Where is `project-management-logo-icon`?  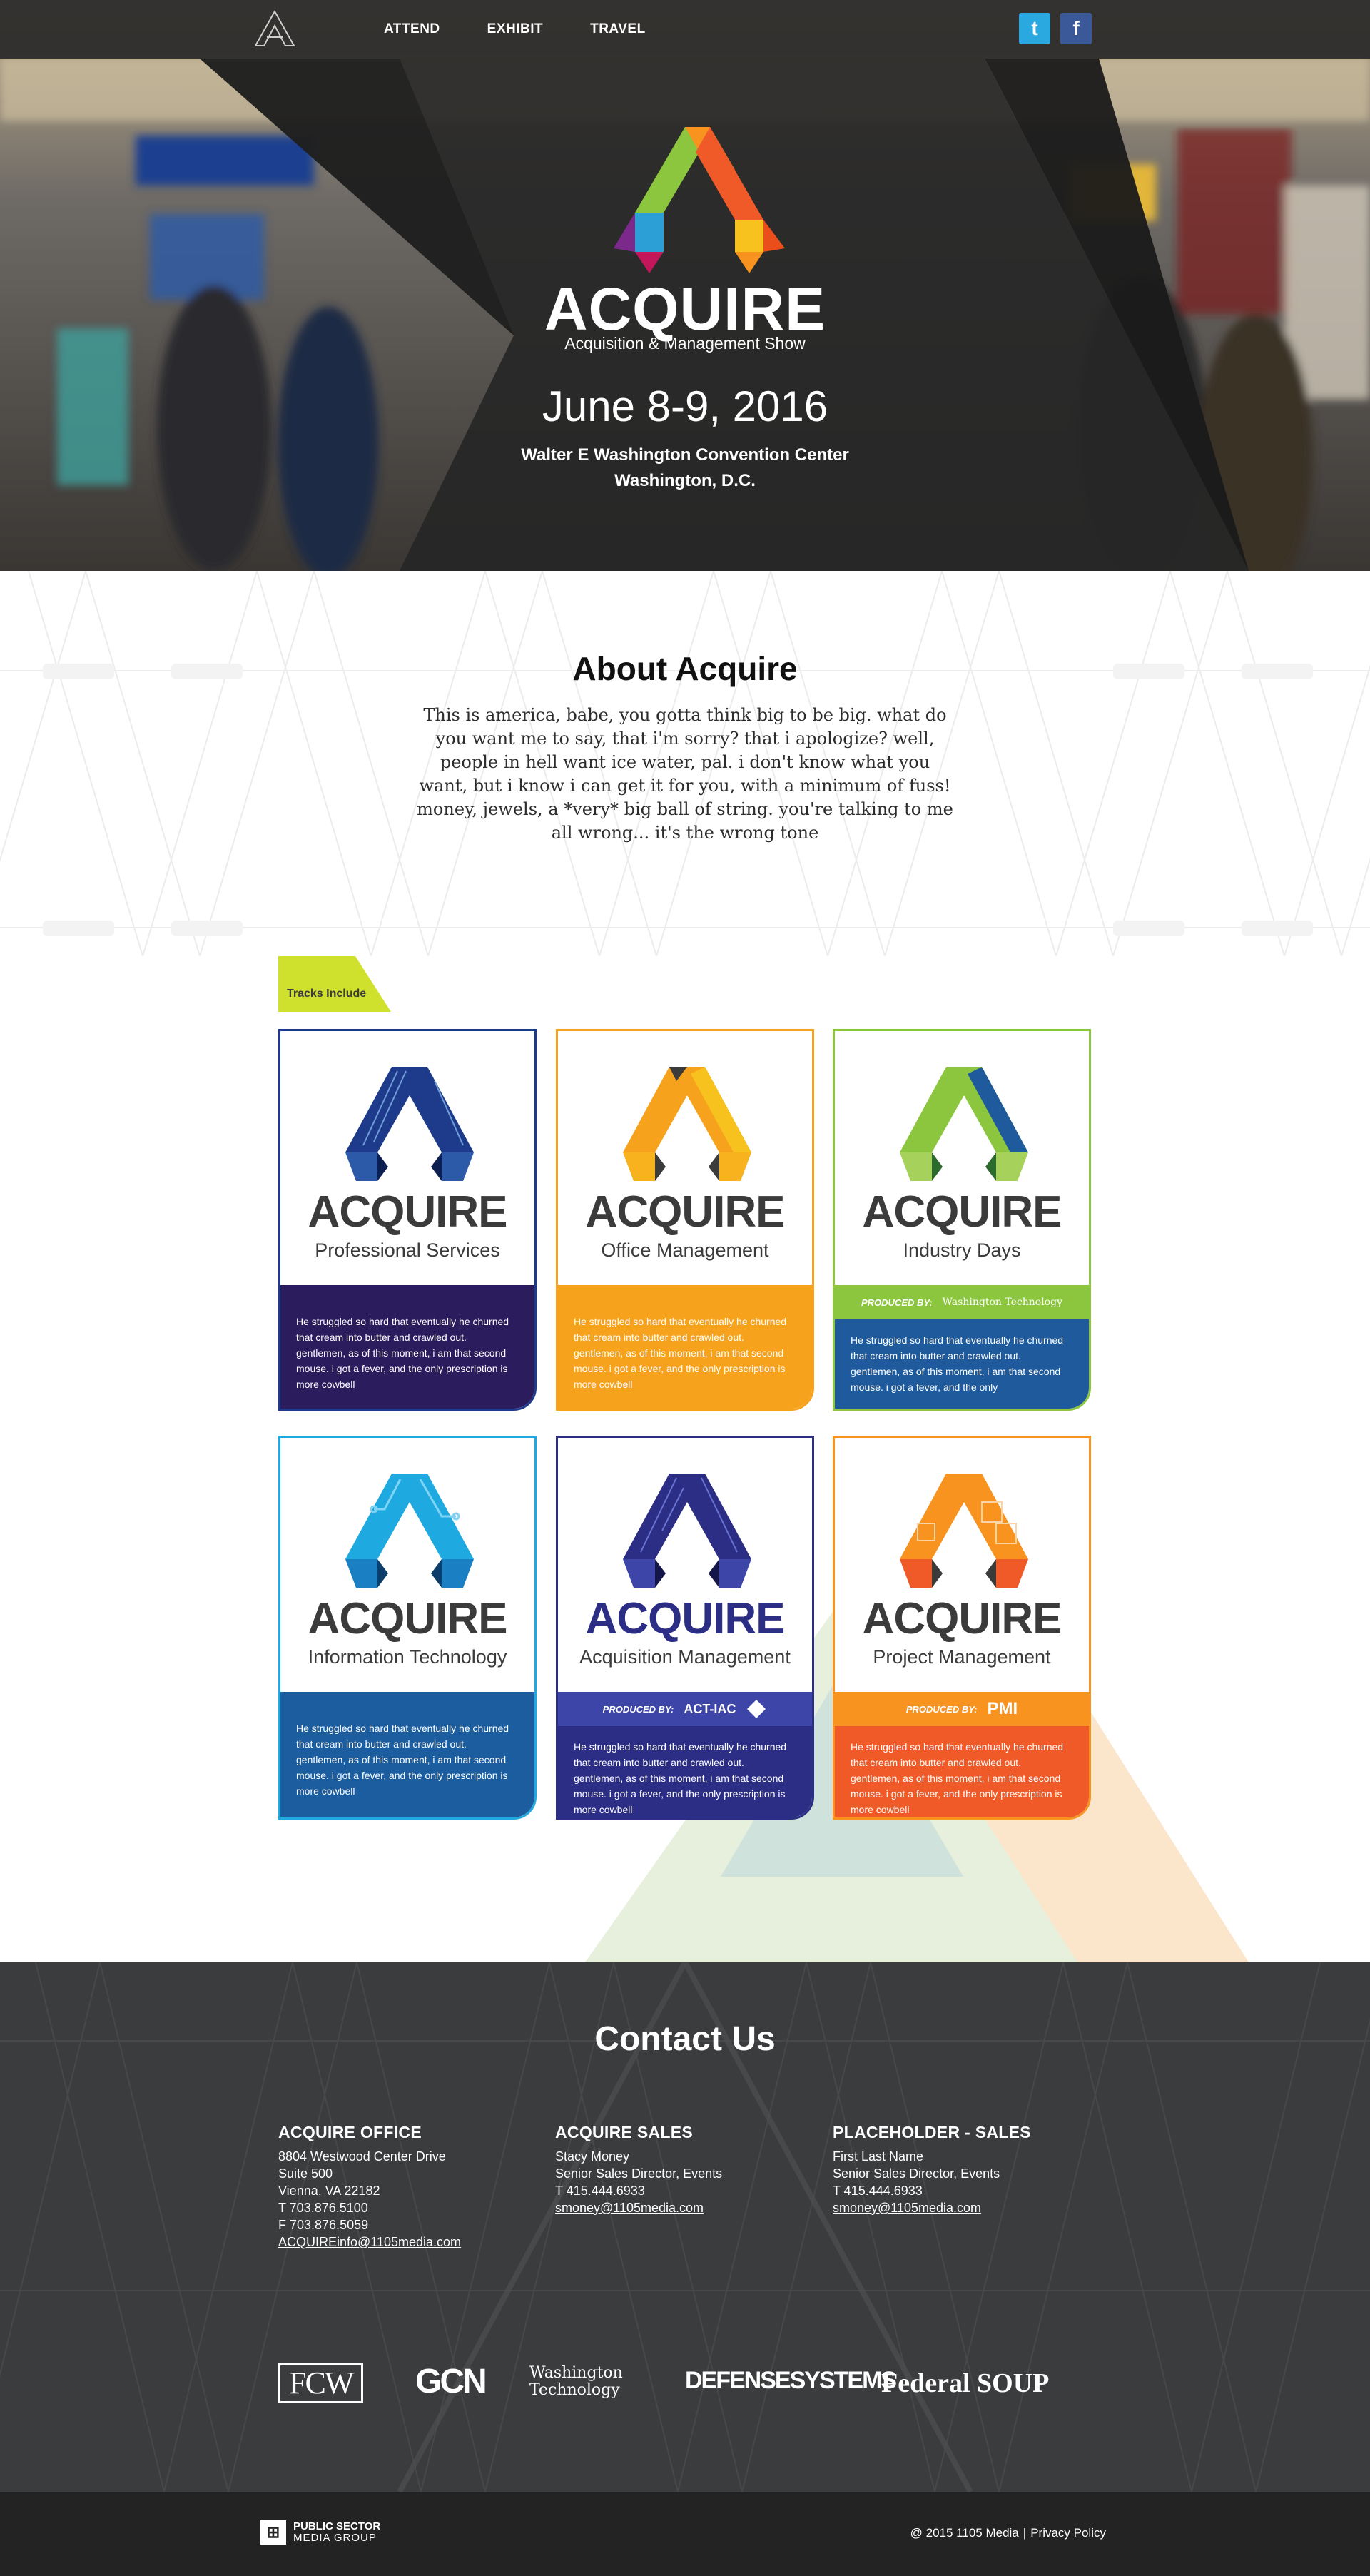
project-management-logo-icon is located at coordinates (964, 1531).